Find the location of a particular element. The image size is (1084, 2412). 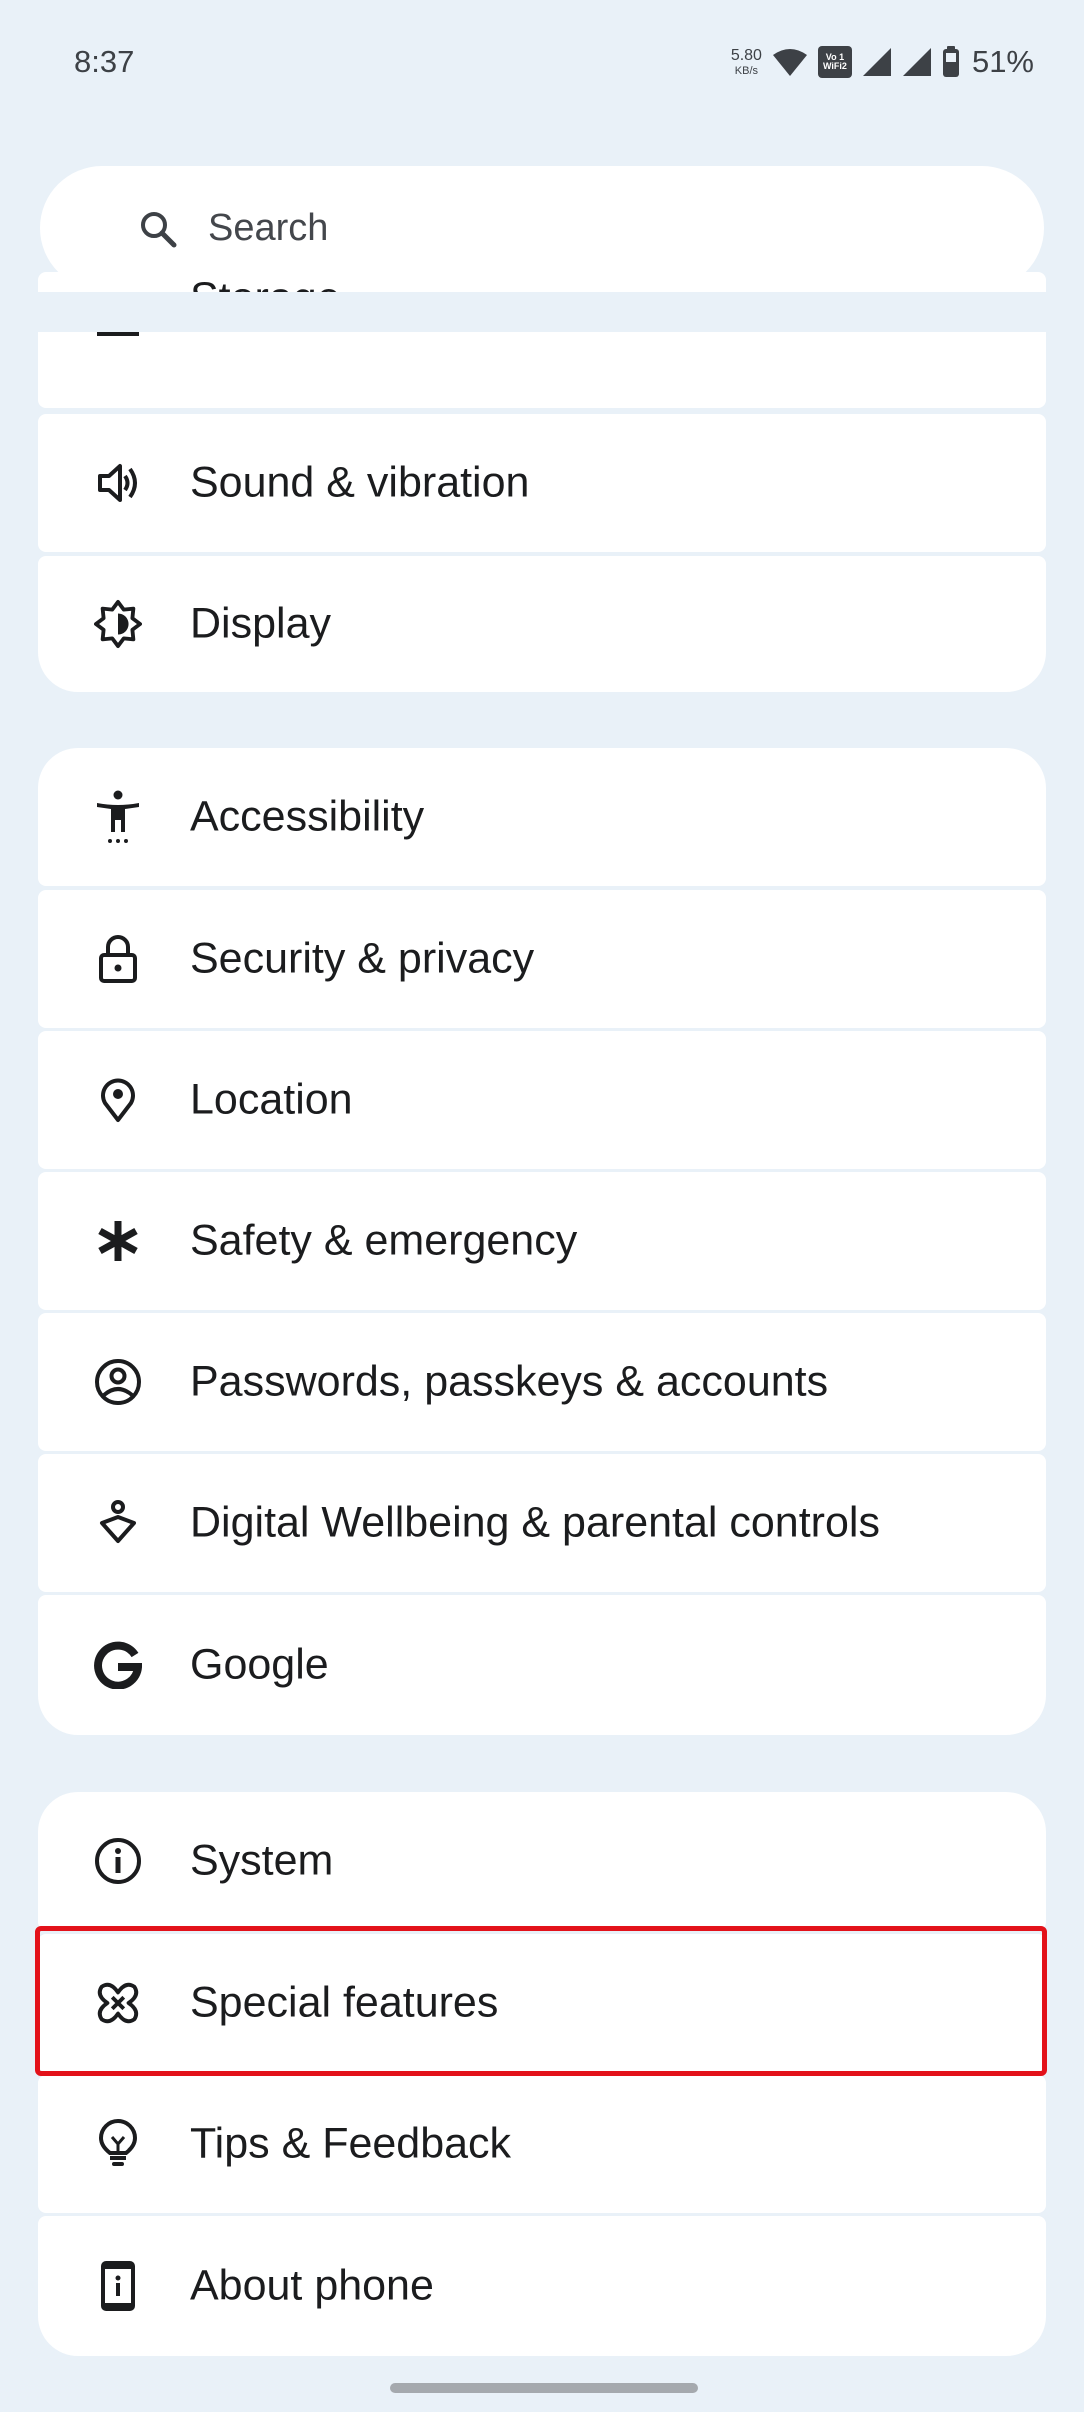

status-icons: 5.80 KB/s Vo 1 WiFi2 51% is located at coordinates (882, 62).